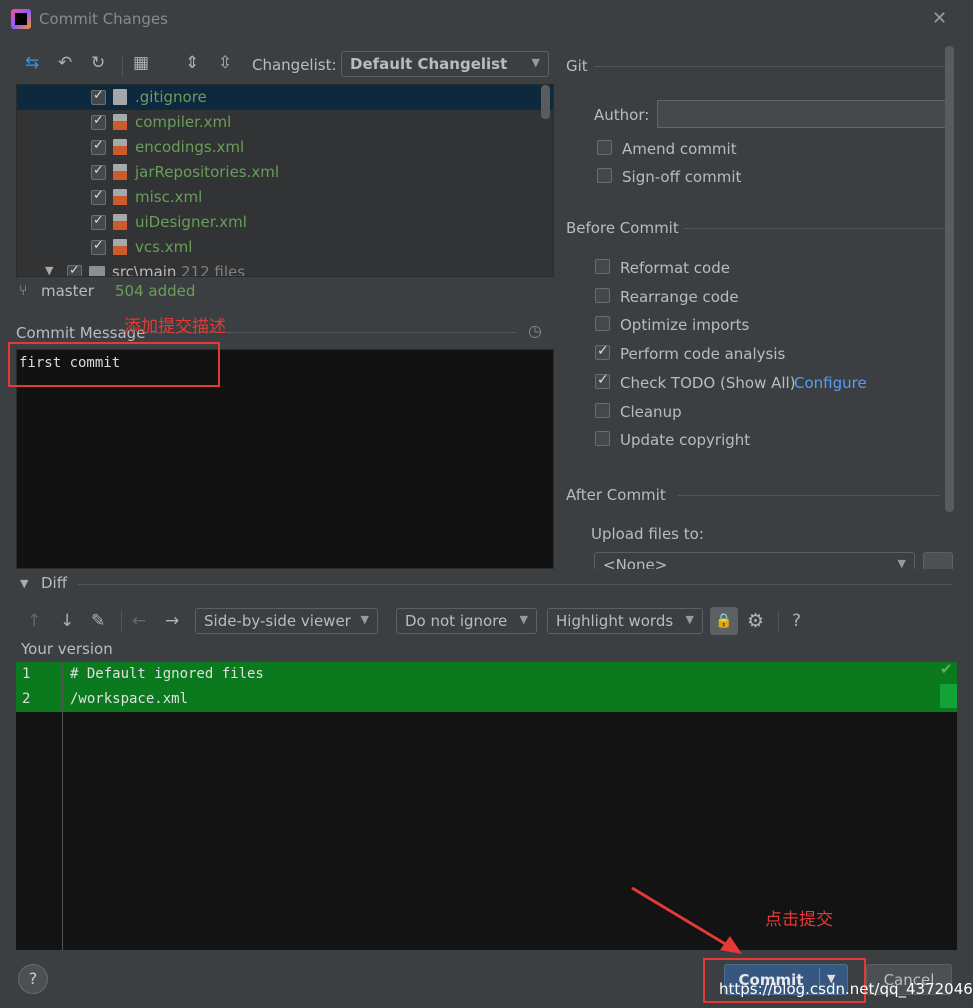  Describe the element at coordinates (62, 806) in the screenshot. I see `diff-gutter` at that location.